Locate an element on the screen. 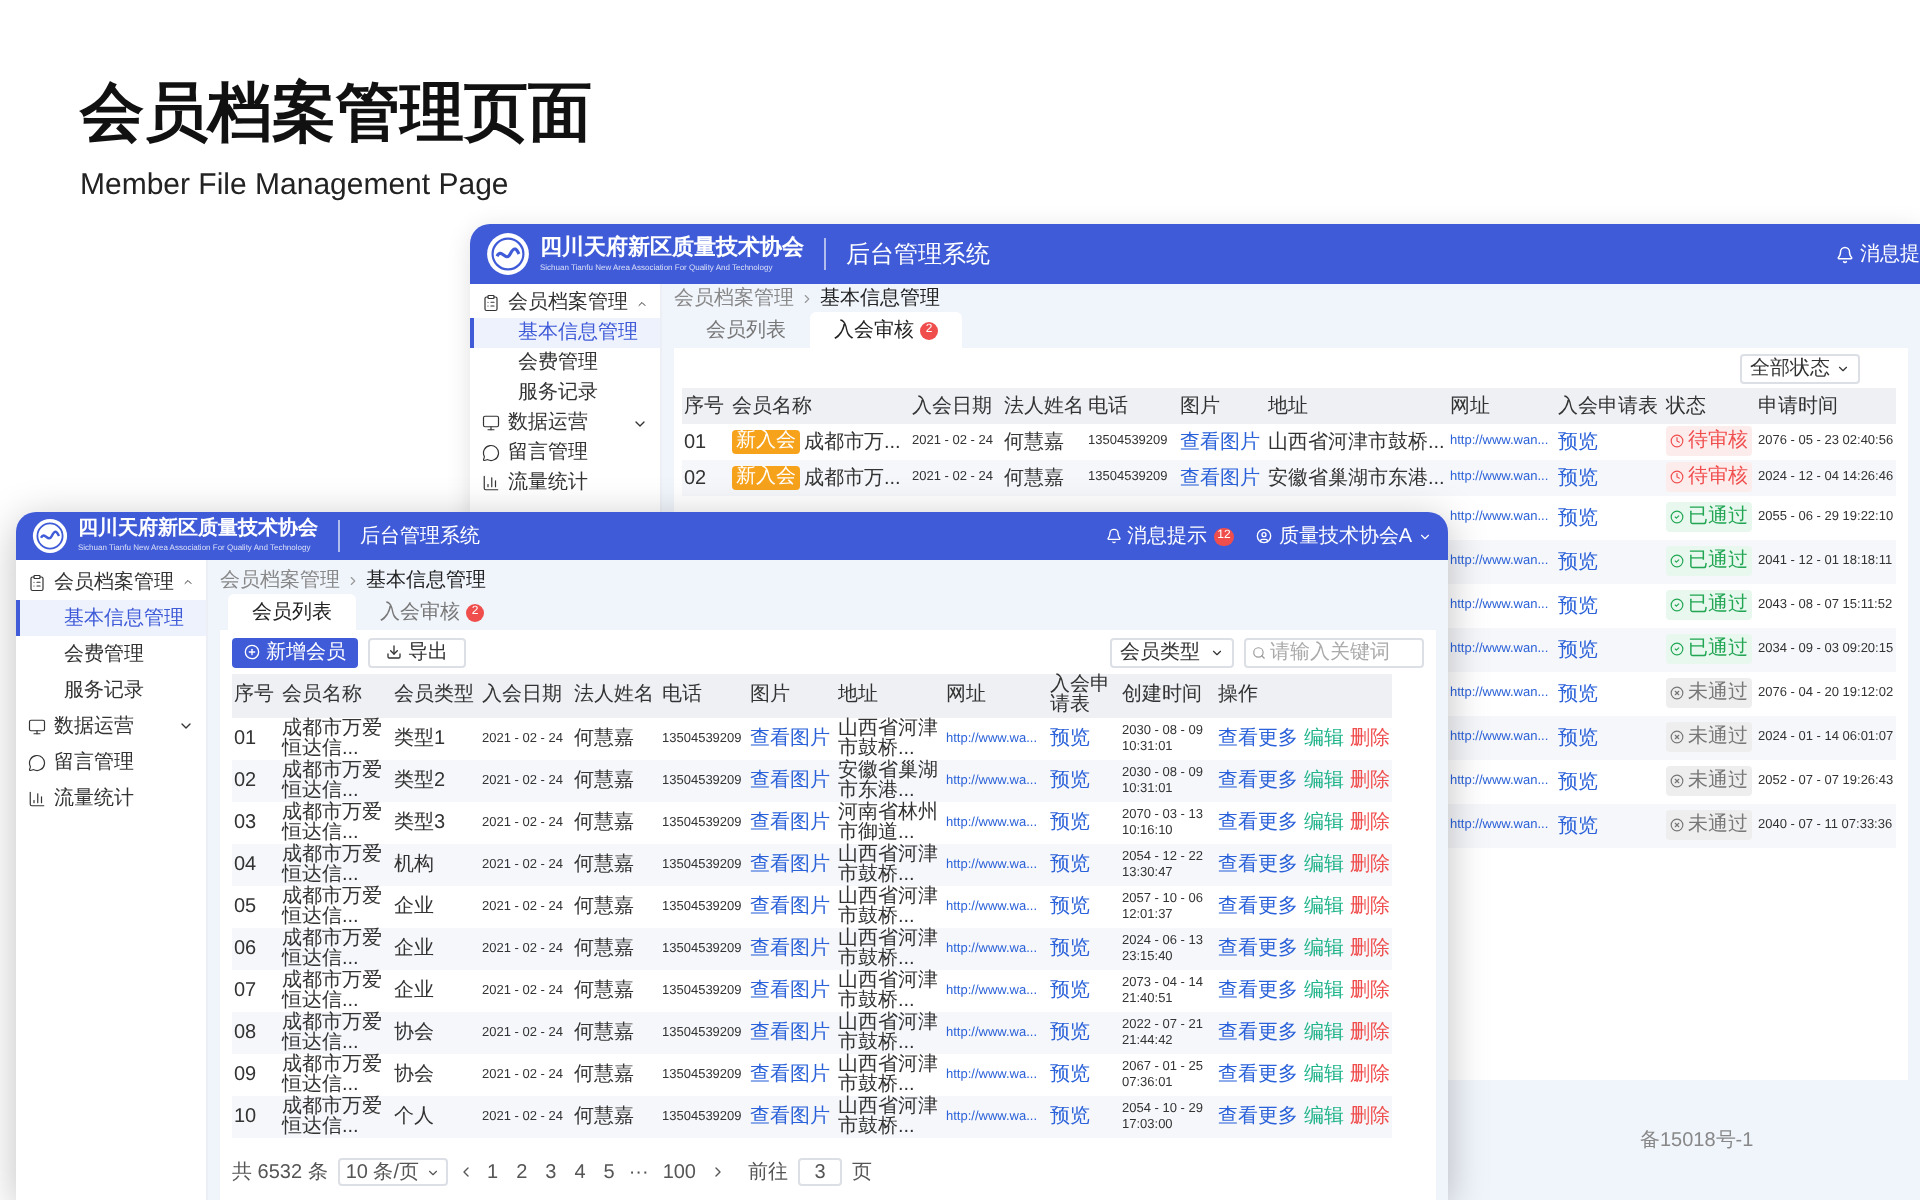 This screenshot has height=1200, width=1920. table-cell: 07 is located at coordinates (256, 991).